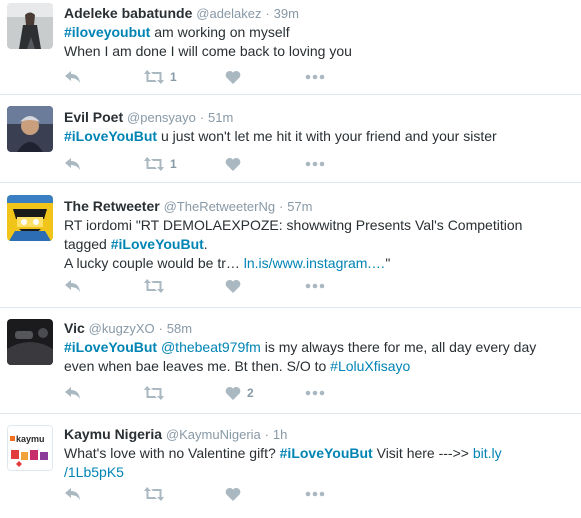 The width and height of the screenshot is (581, 518). What do you see at coordinates (113, 434) in the screenshot?
I see `display-name: Kaymu Nigeria` at bounding box center [113, 434].